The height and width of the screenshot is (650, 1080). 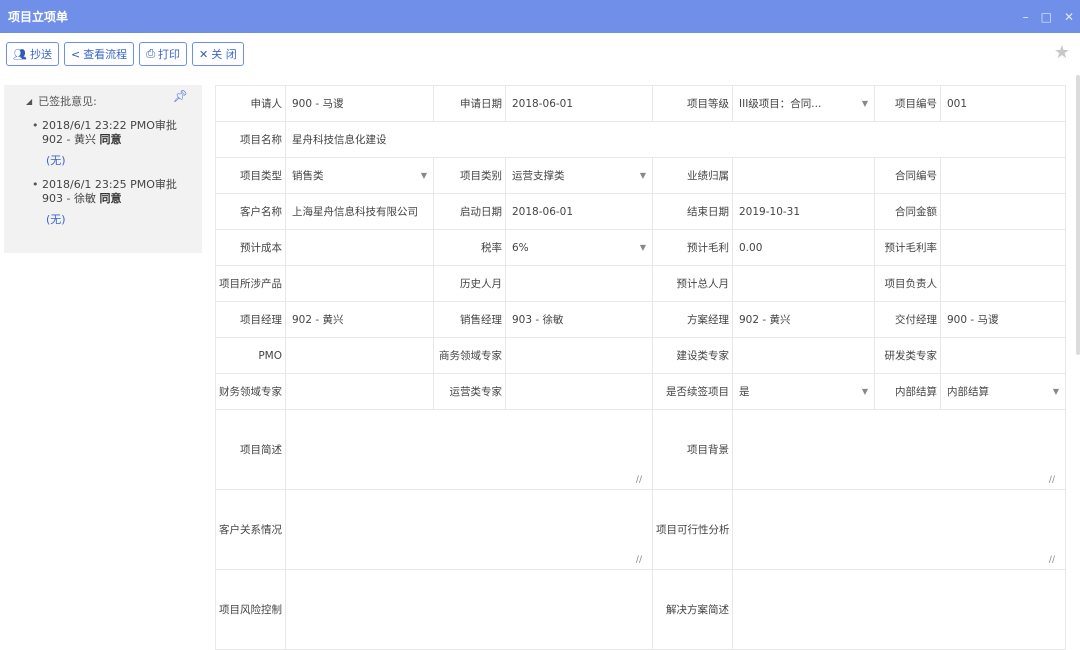 What do you see at coordinates (803, 211) in the screenshot?
I see `end-date-value: 2019-10-31` at bounding box center [803, 211].